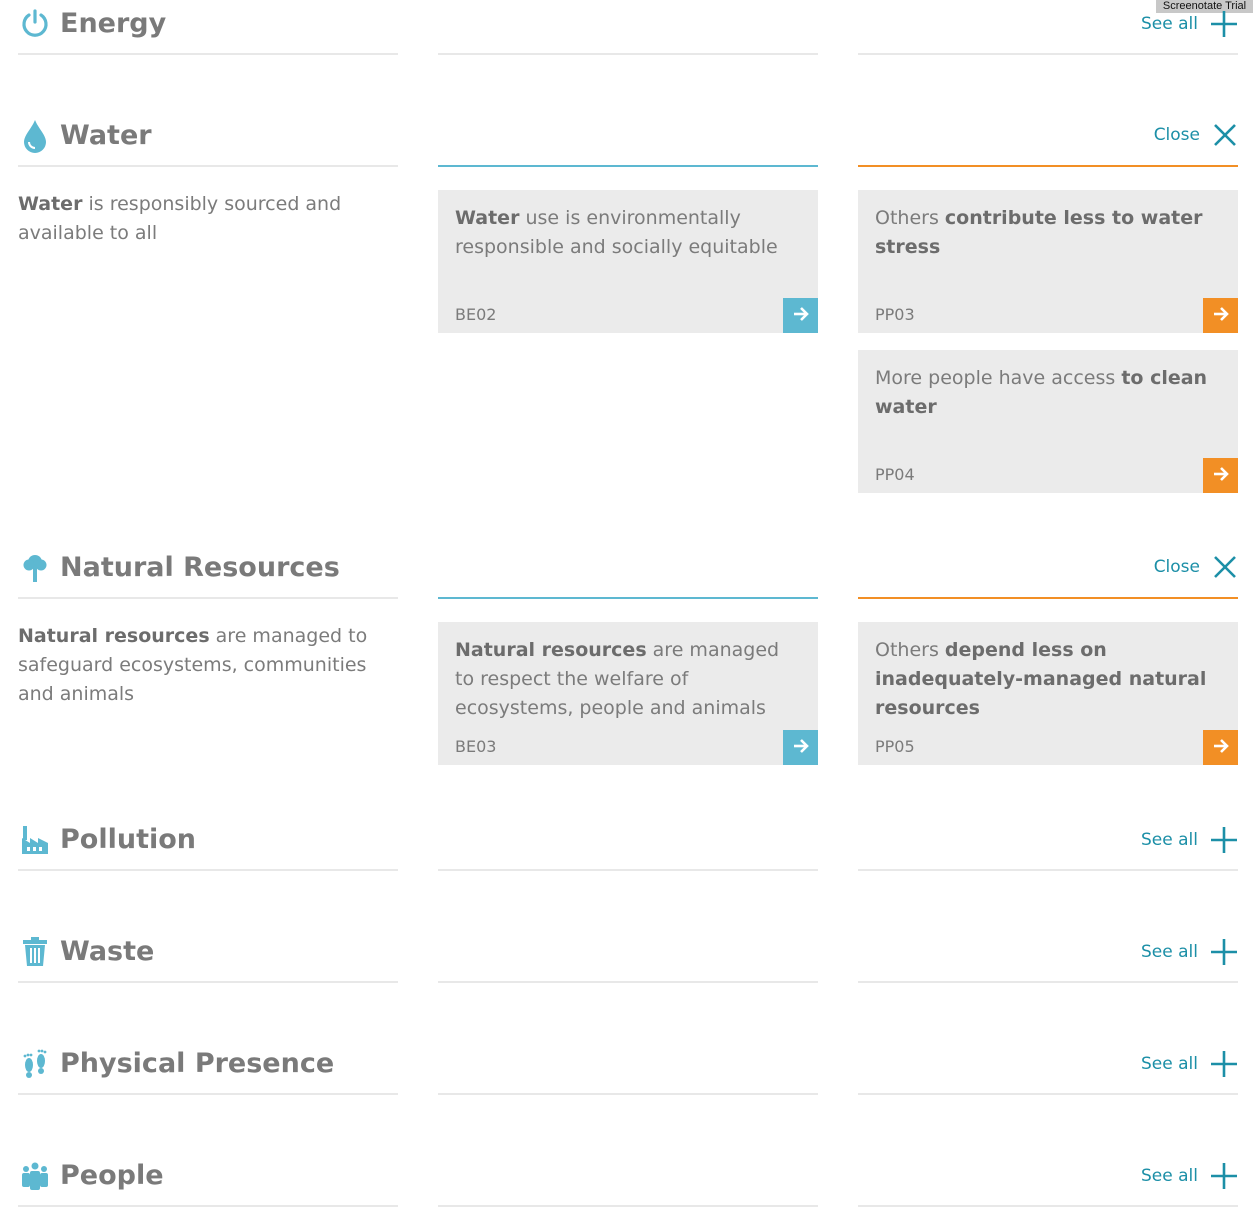 The height and width of the screenshot is (1222, 1253). What do you see at coordinates (628, 870) in the screenshot?
I see `pollution-divider-col2` at bounding box center [628, 870].